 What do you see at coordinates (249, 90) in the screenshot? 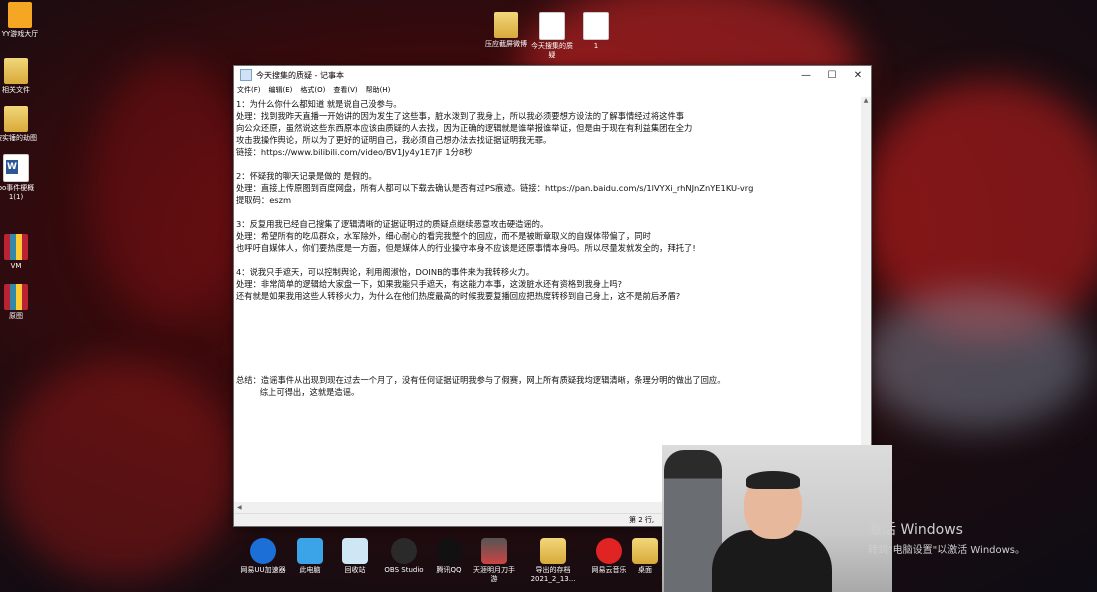
I see `menu-file: 文件(F)` at bounding box center [249, 90].